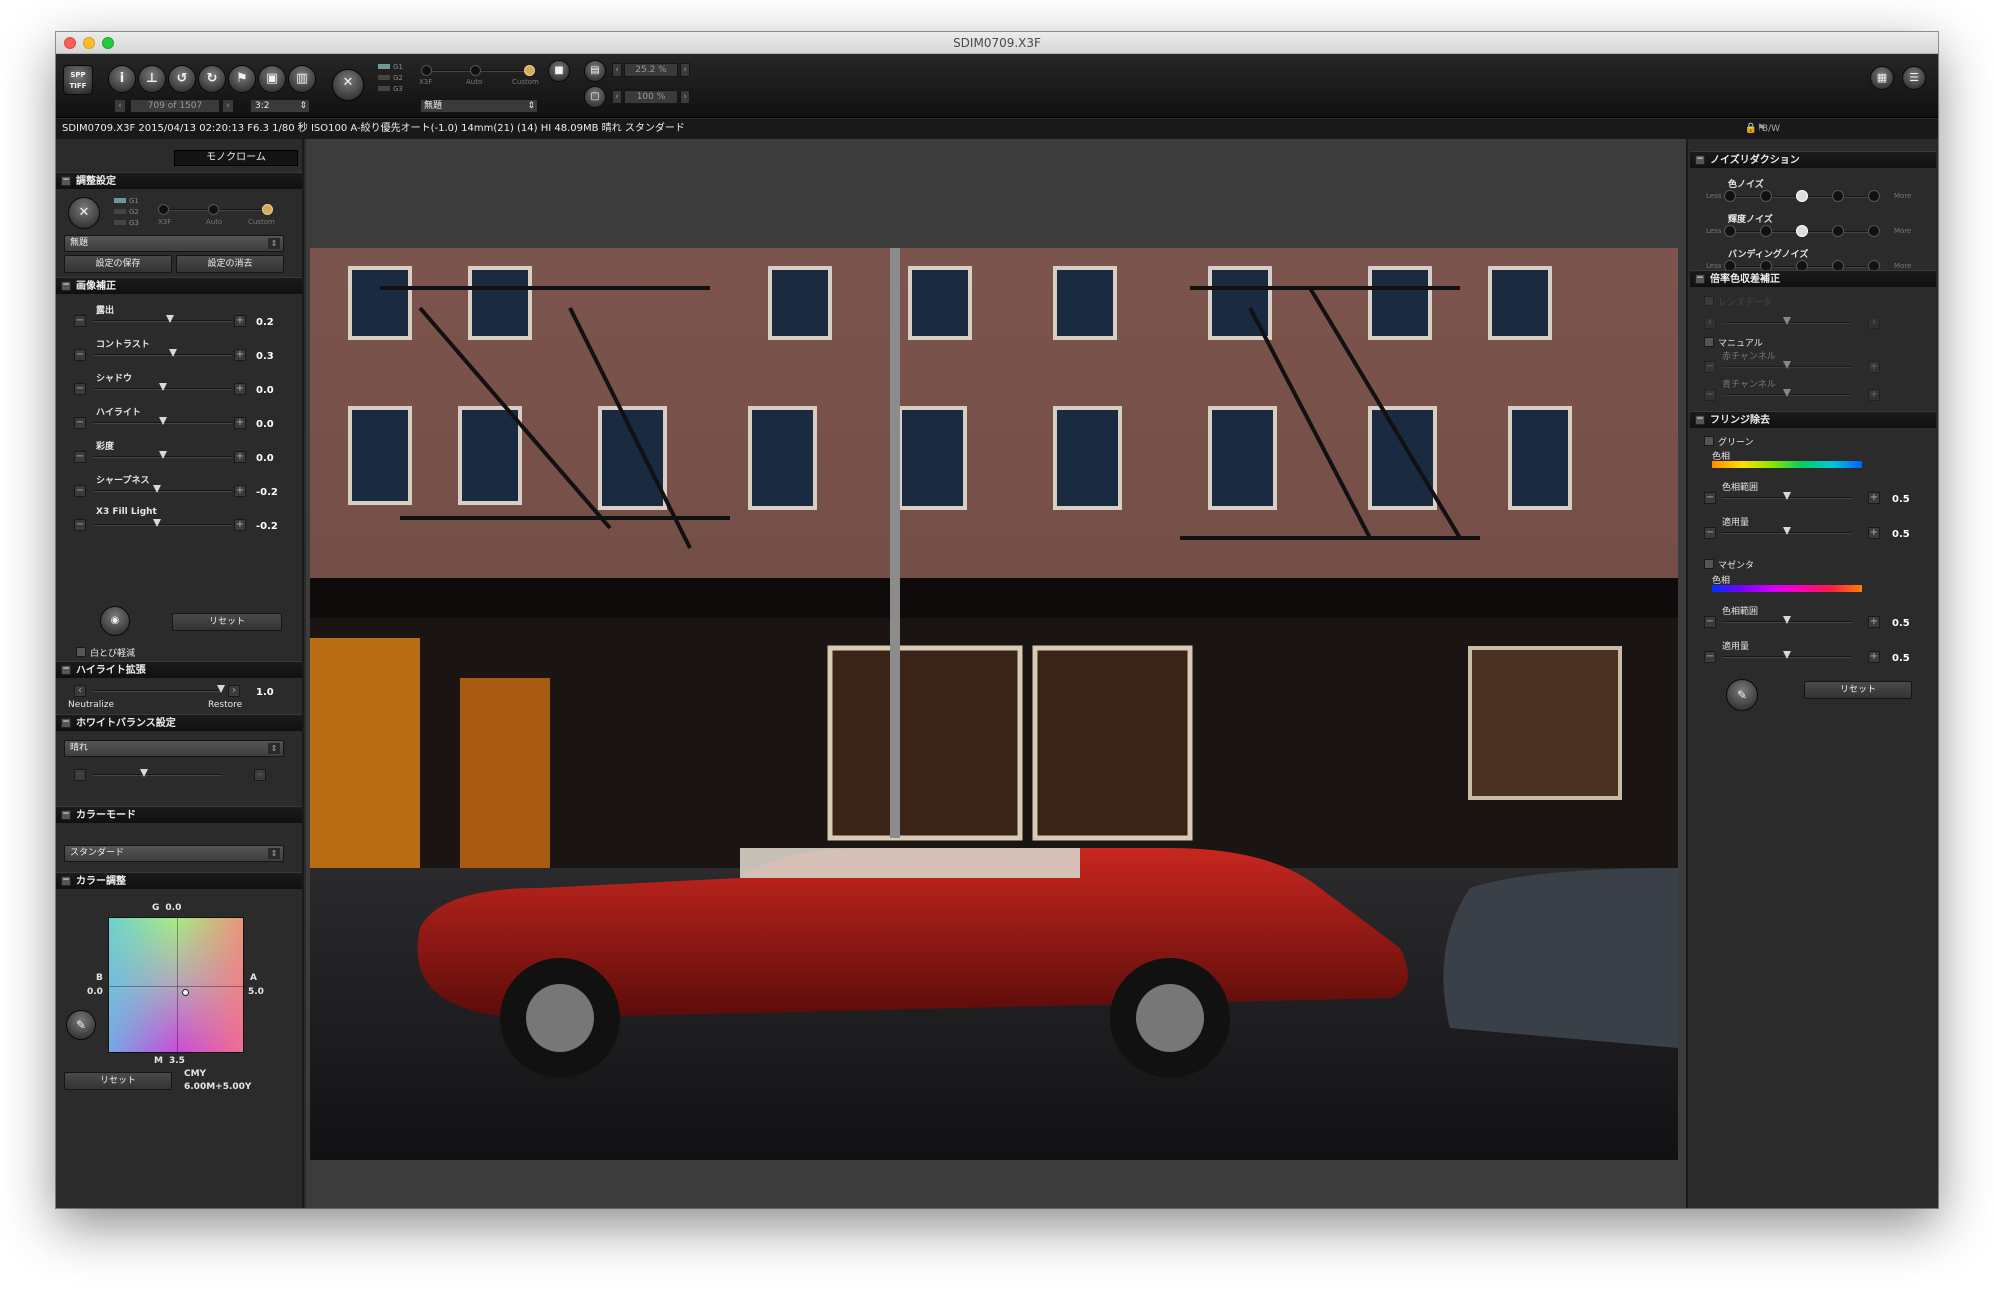  Describe the element at coordinates (115, 621) in the screenshot. I see `color-picker-icon: ◉` at that location.